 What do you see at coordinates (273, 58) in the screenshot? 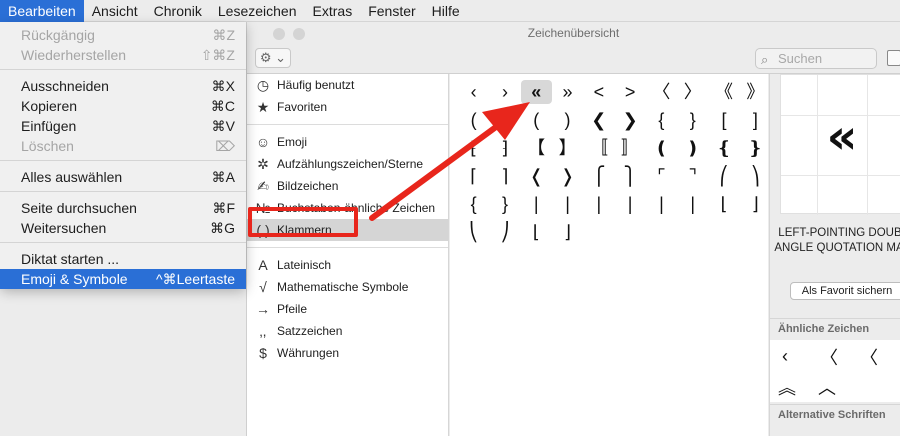
I see `gear-menu-button: ⚙︎ ⌄` at bounding box center [273, 58].